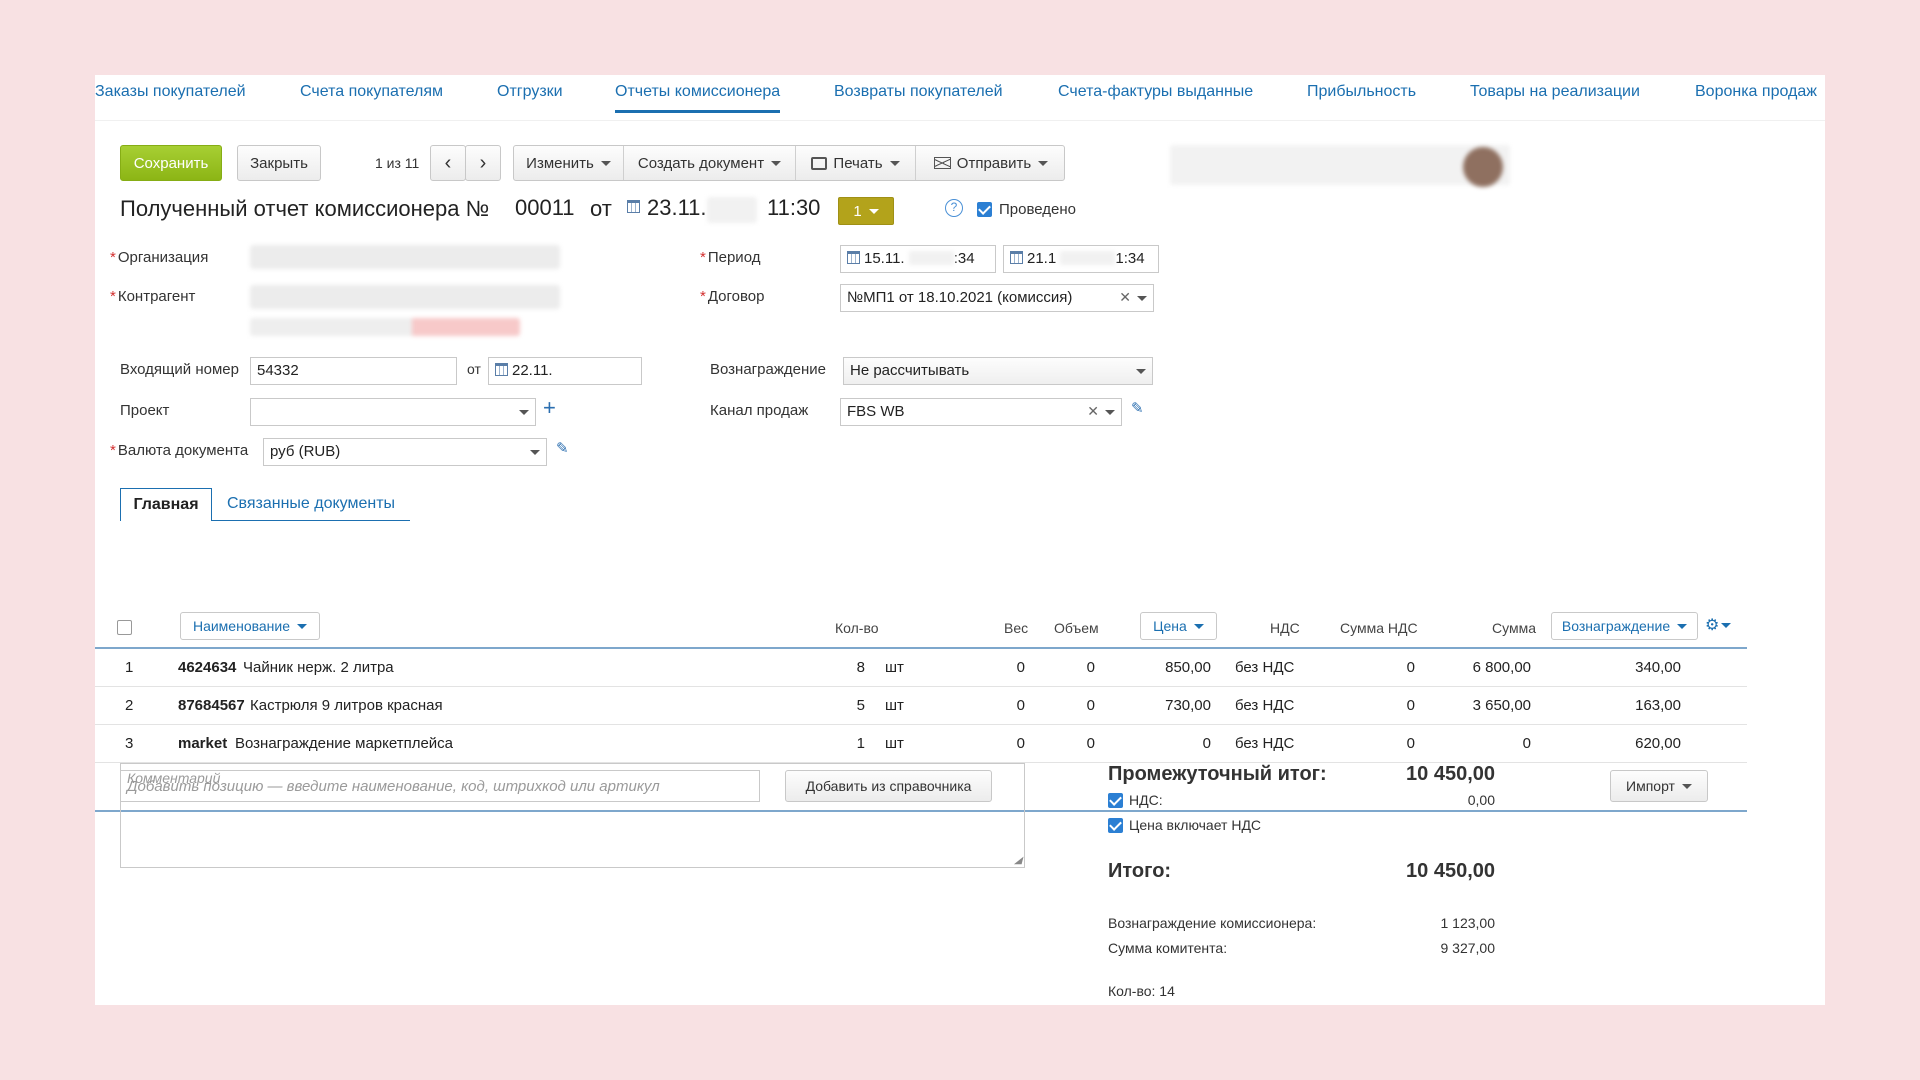  I want to click on avatar, so click(1483, 167).